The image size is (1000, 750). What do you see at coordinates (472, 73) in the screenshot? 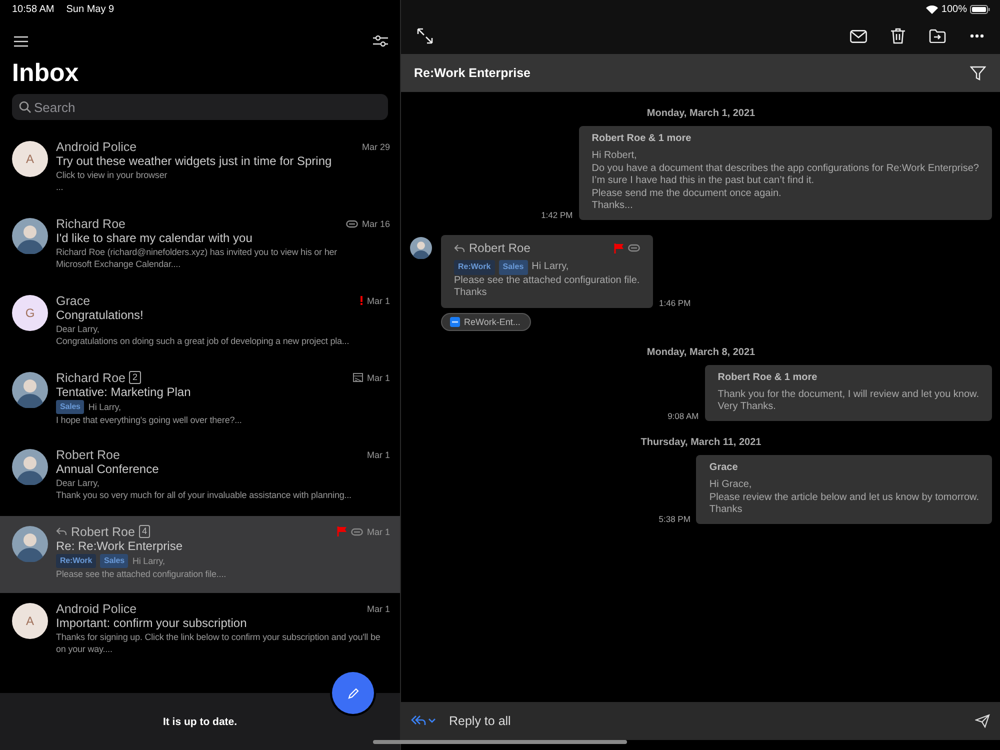
I see `conversation-title: Re:Work Enterprise` at bounding box center [472, 73].